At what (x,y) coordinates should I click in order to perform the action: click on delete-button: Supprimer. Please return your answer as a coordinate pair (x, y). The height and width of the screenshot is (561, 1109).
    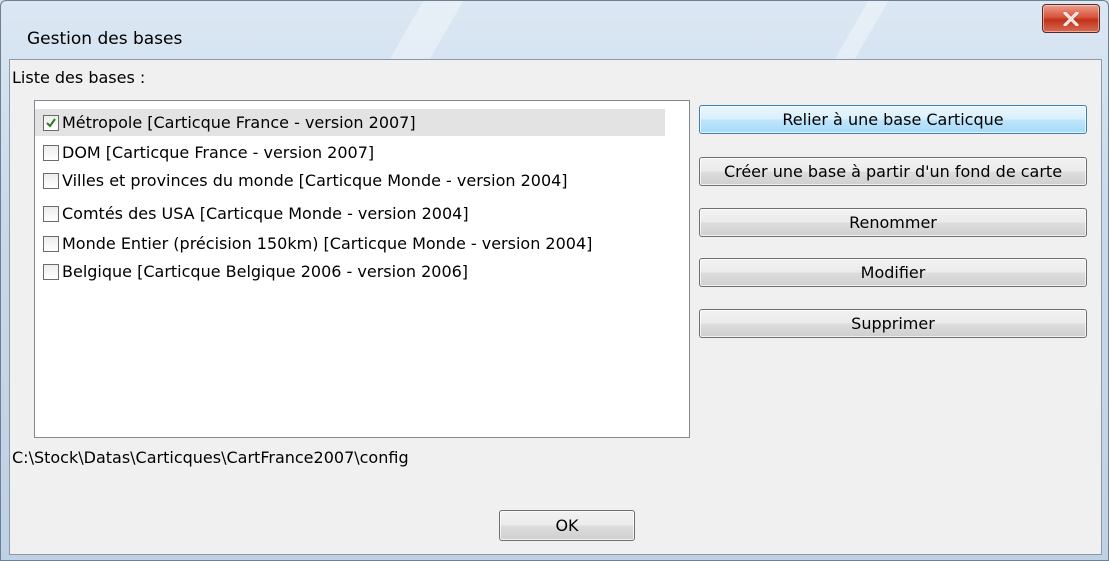
    Looking at the image, I should click on (893, 323).